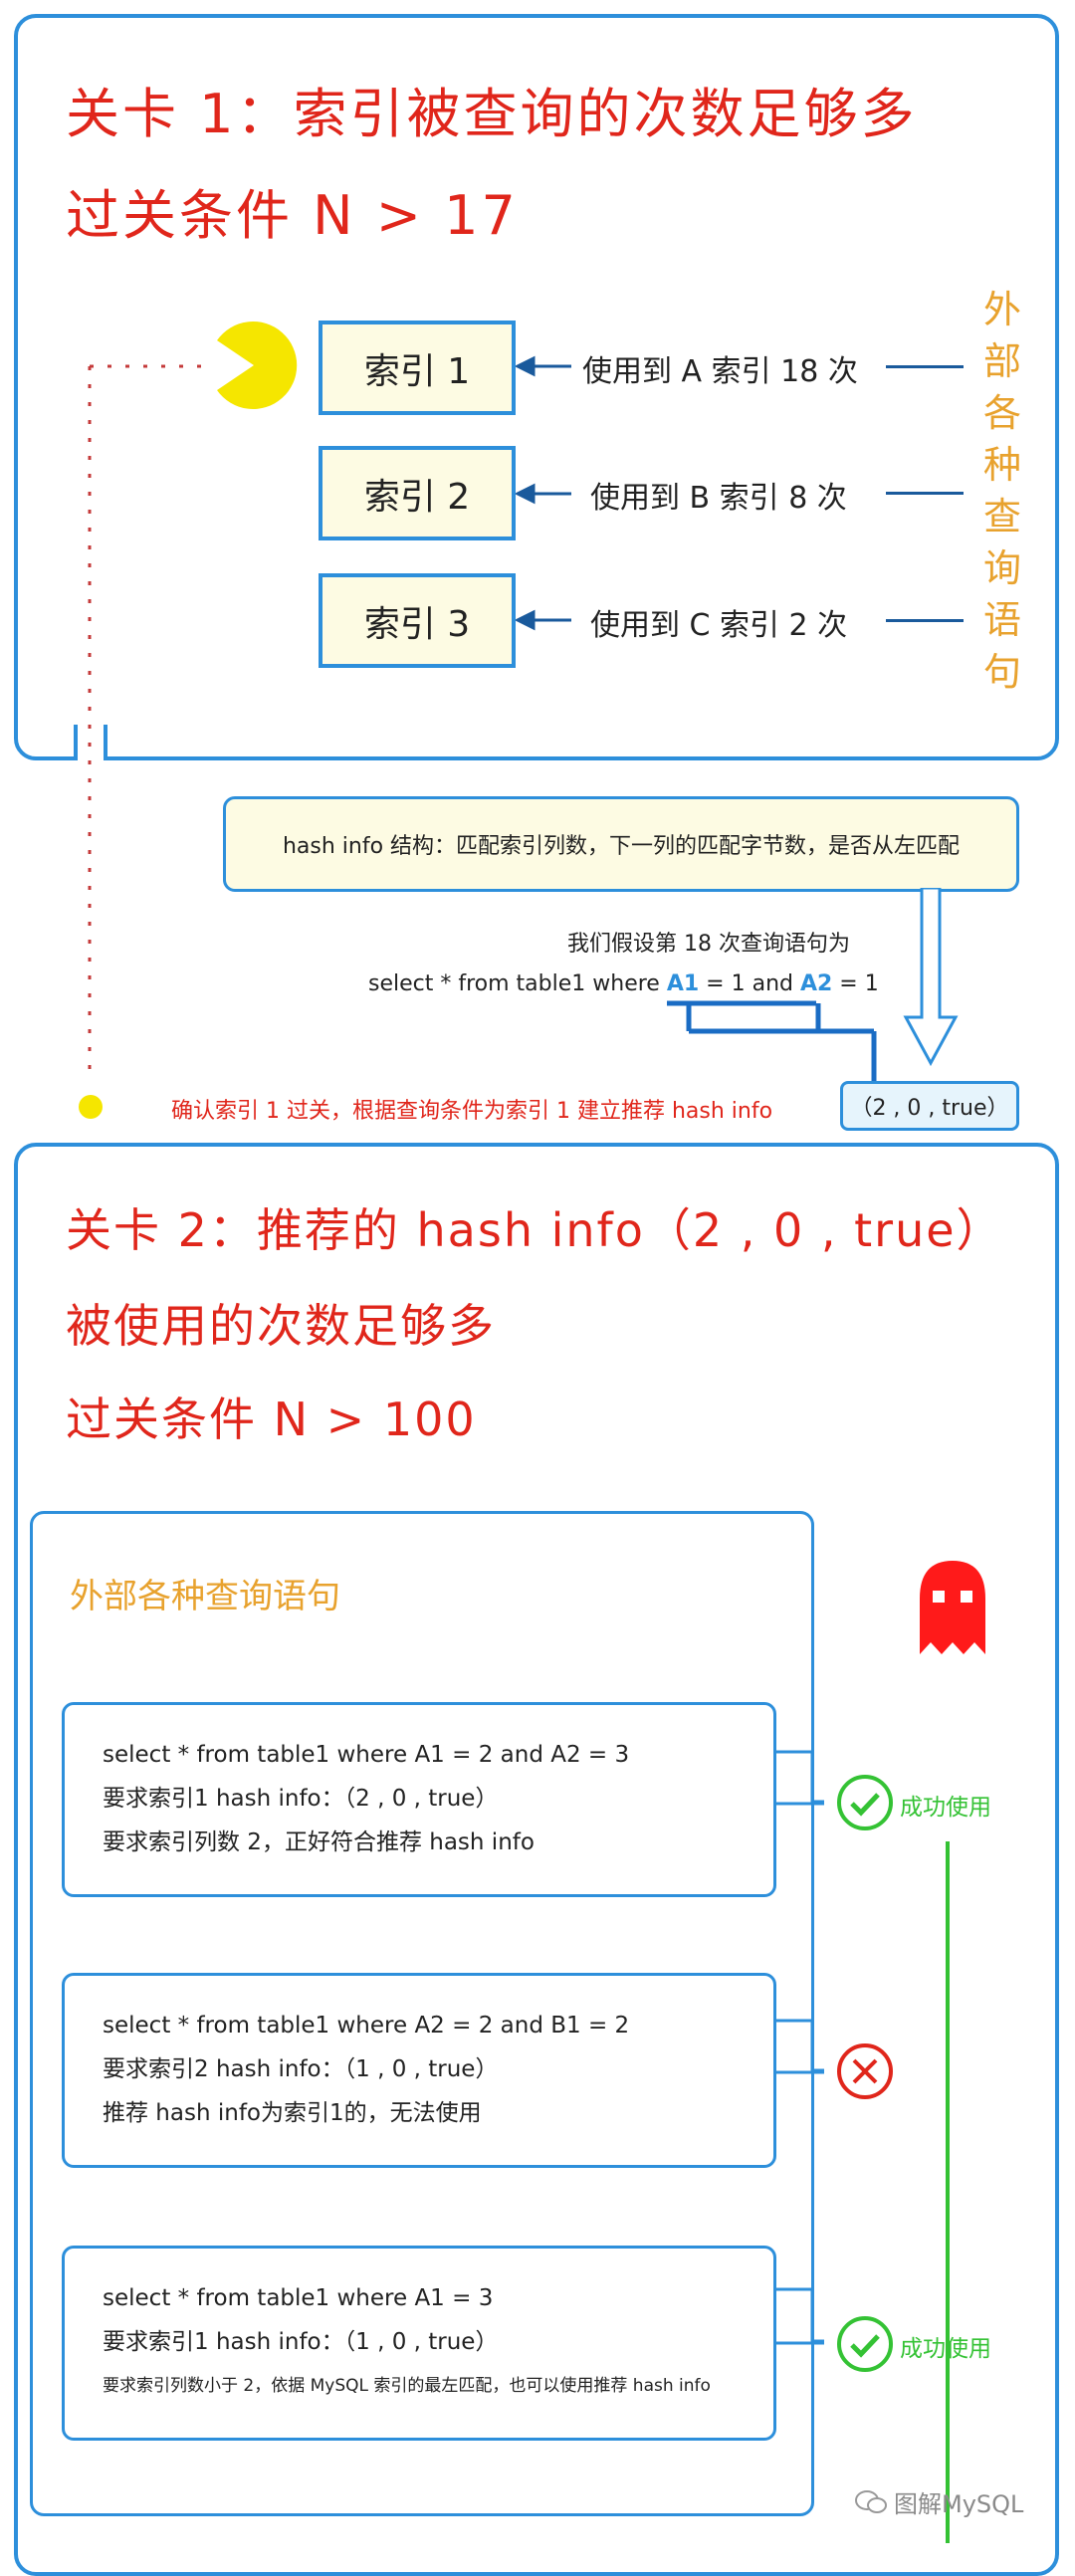 The height and width of the screenshot is (2576, 1075). What do you see at coordinates (417, 620) in the screenshot?
I see `index-box-3: 索引 3` at bounding box center [417, 620].